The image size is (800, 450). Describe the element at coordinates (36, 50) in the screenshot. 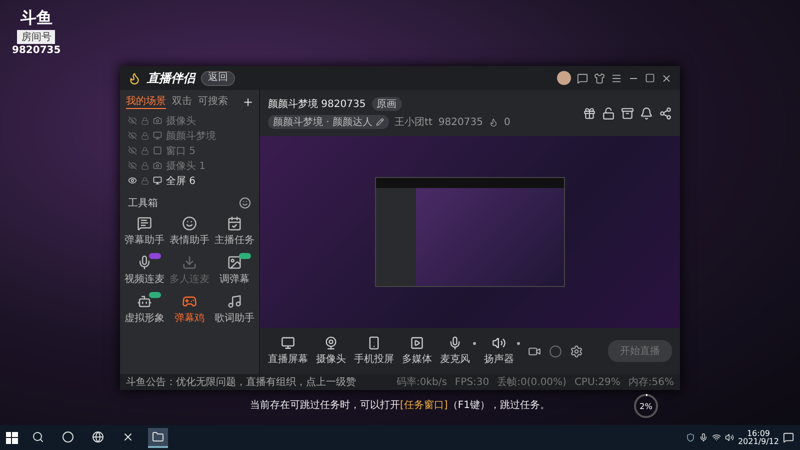

I see `room-number: 9820735` at that location.